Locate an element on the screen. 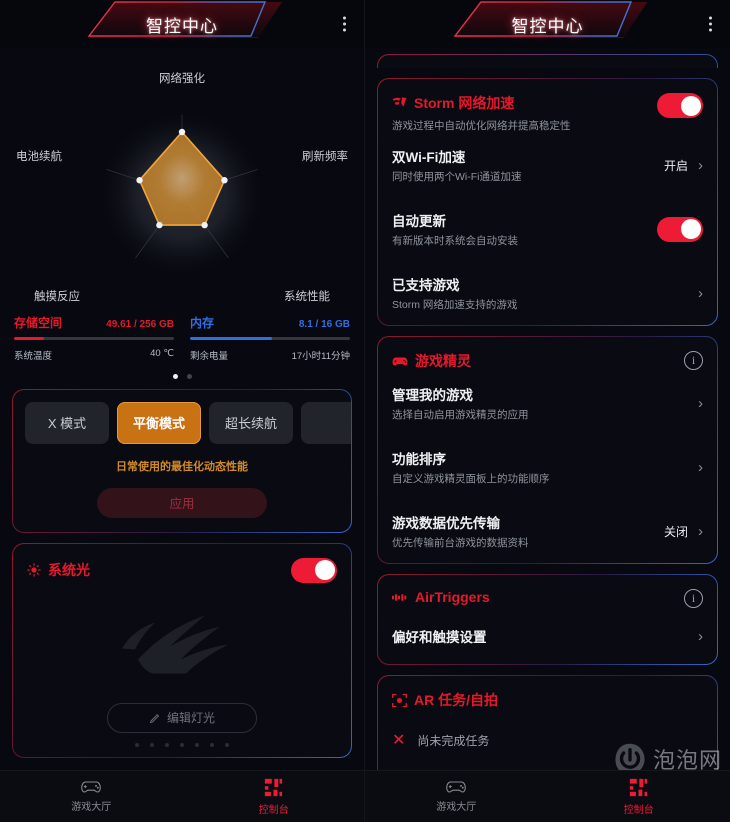 The height and width of the screenshot is (822, 730). grid-icon is located at coordinates (639, 787).